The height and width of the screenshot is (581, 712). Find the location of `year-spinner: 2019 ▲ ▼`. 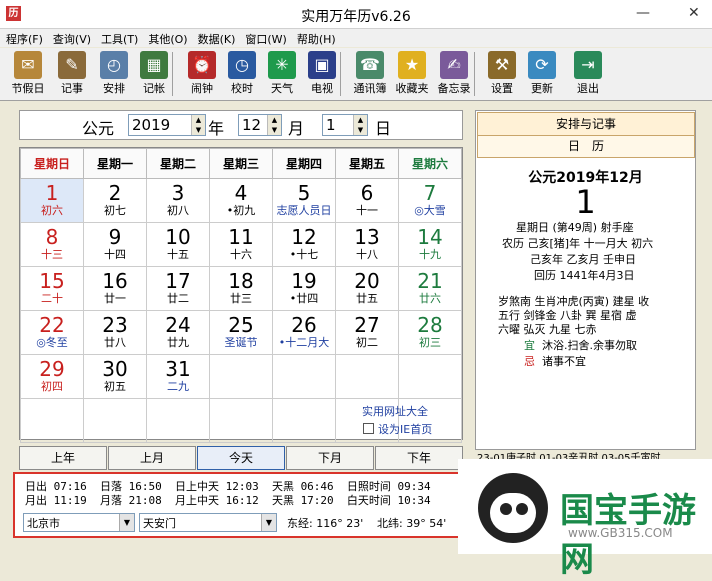

year-spinner: 2019 ▲ ▼ is located at coordinates (167, 125).